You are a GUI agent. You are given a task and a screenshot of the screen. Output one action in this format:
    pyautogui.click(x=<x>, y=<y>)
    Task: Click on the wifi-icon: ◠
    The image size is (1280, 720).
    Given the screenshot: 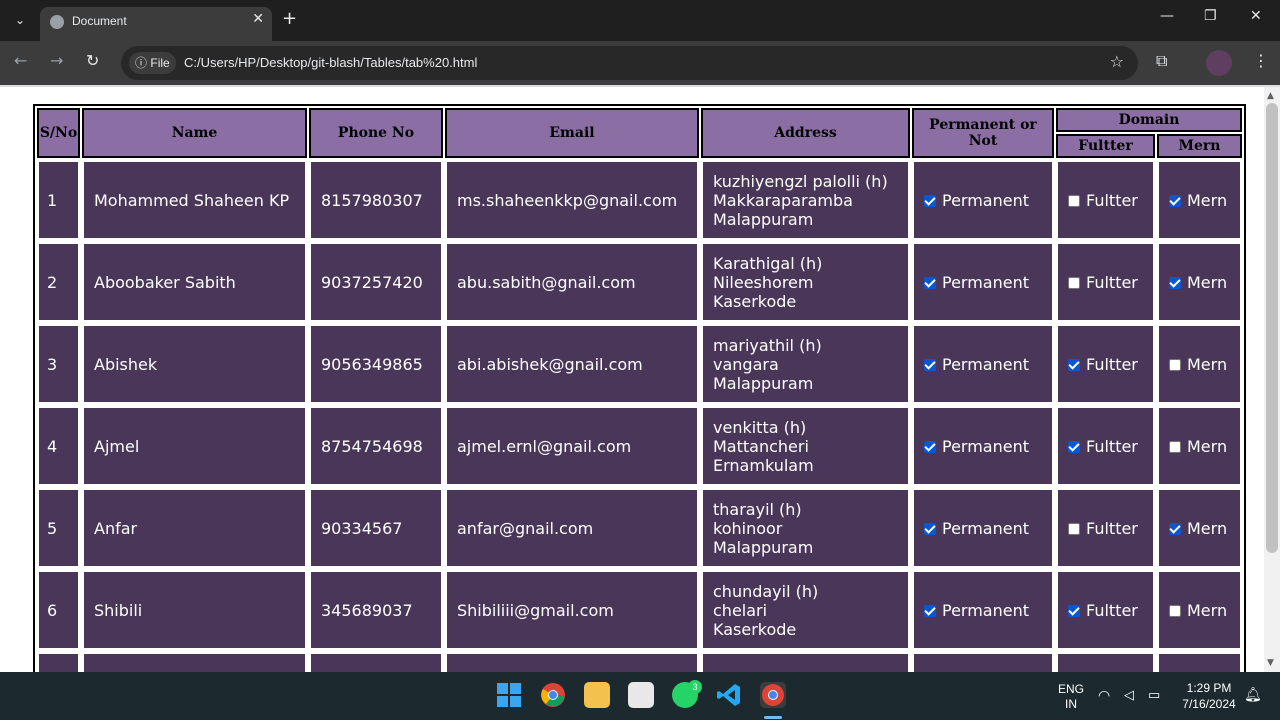 What is the action you would take?
    pyautogui.click(x=1104, y=695)
    